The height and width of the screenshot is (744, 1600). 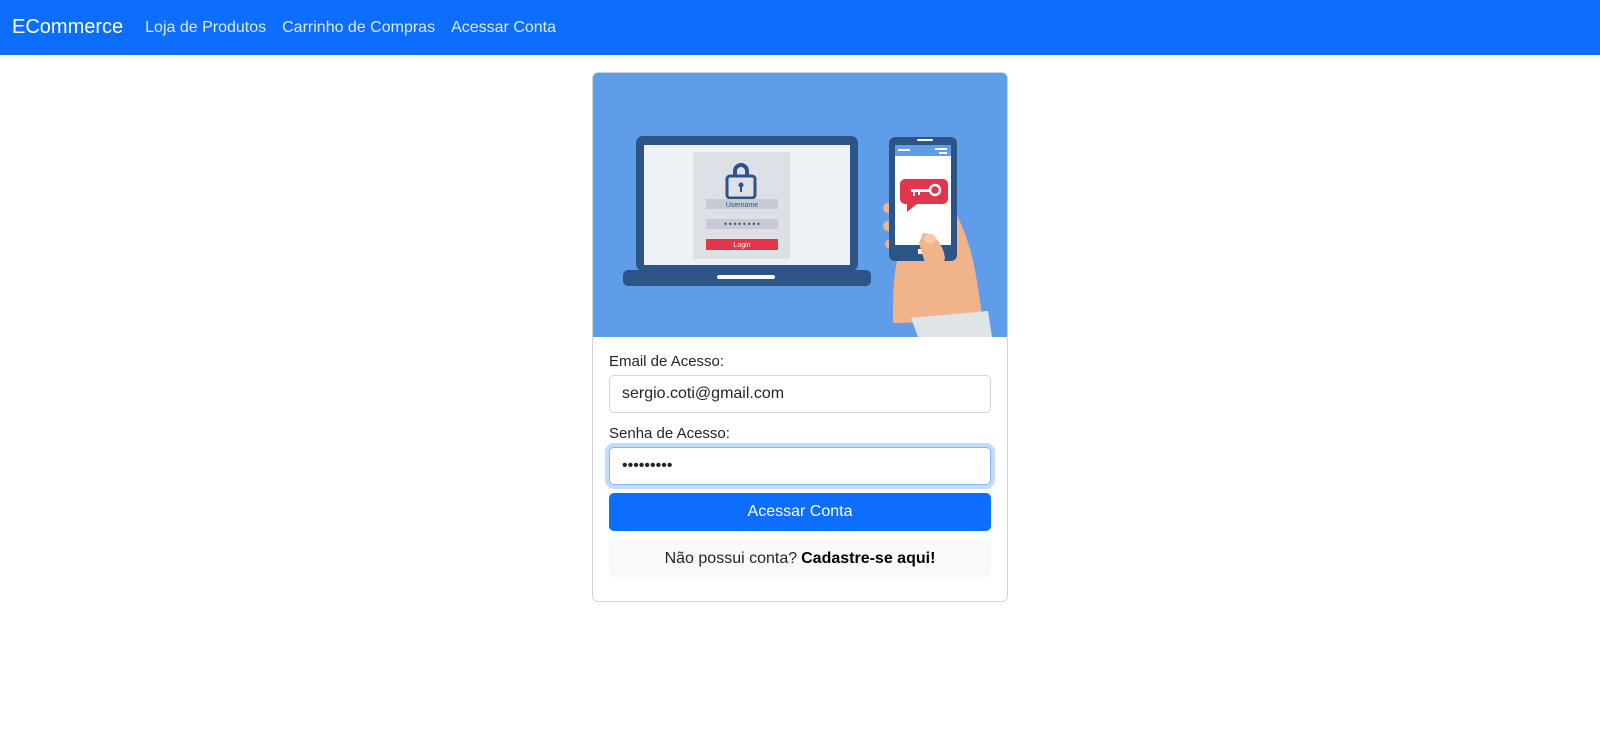 I want to click on nav-link-loja: Loja de Produtos, so click(x=205, y=28).